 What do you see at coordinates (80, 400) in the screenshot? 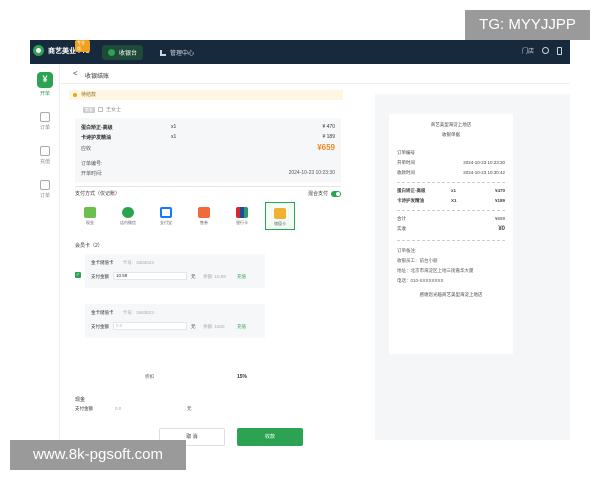
I see `cash-section-label: 现金` at bounding box center [80, 400].